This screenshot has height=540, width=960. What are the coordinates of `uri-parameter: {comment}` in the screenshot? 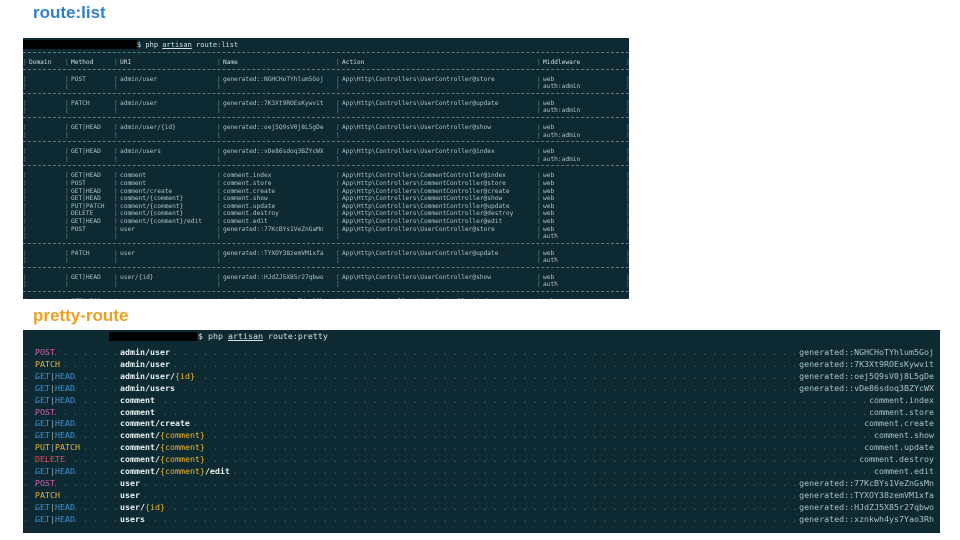 It's located at (182, 471).